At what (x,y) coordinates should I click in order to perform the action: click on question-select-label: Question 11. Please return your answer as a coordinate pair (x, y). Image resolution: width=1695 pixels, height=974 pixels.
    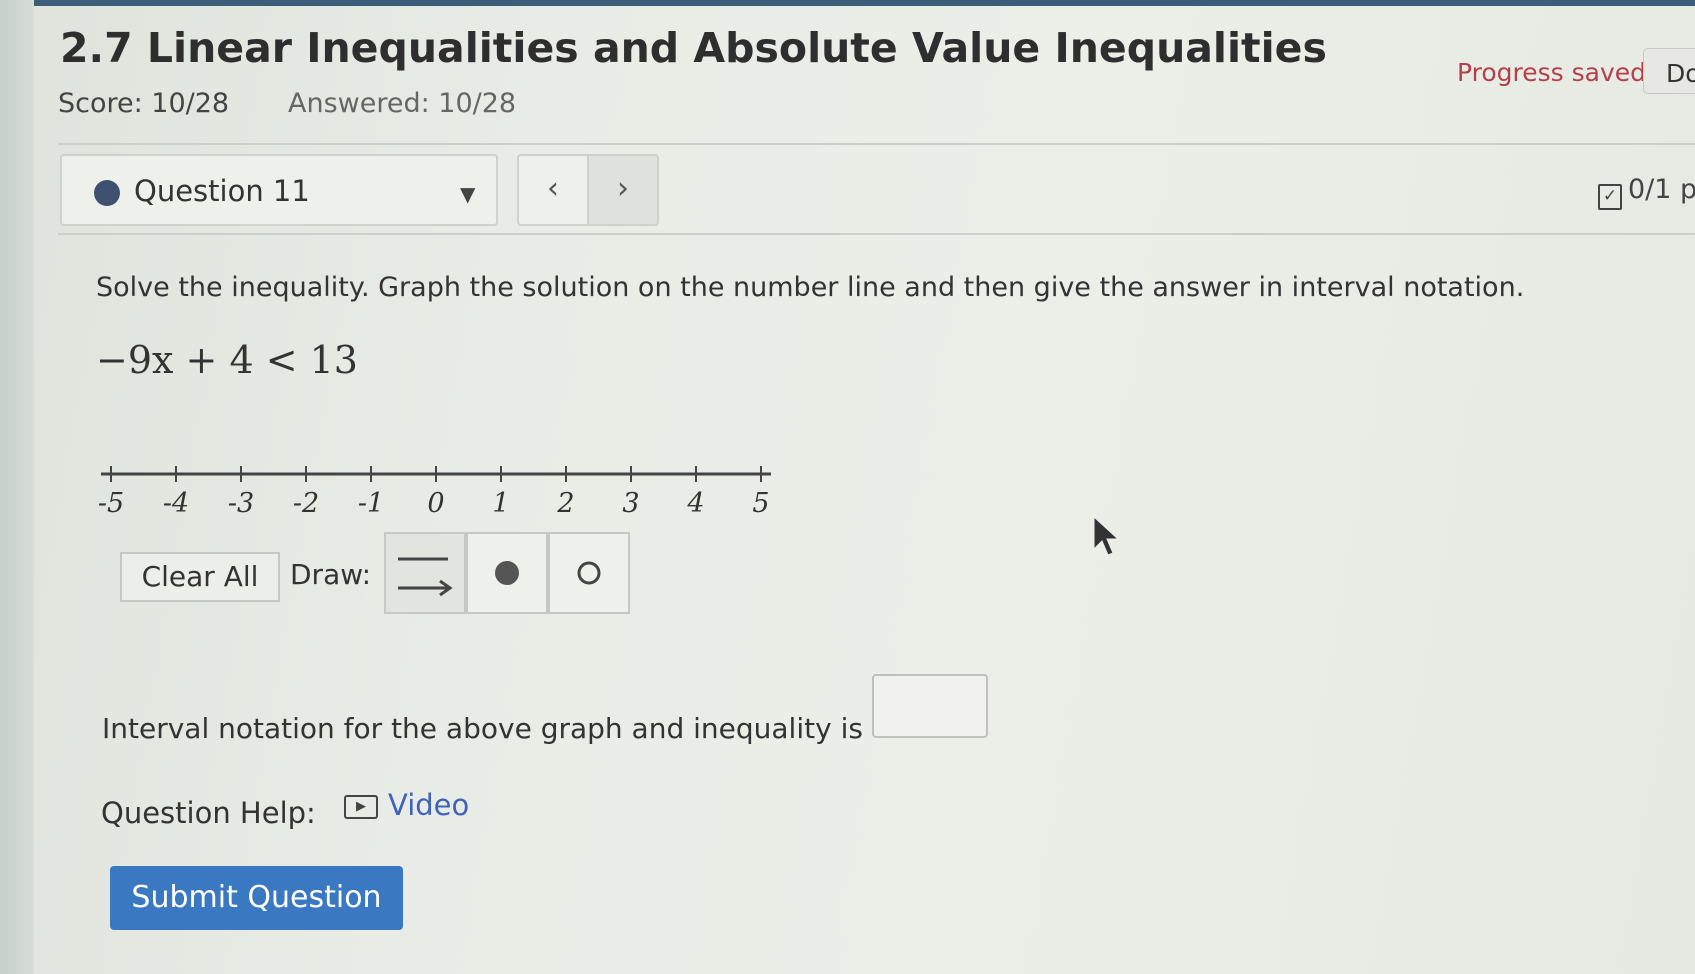
    Looking at the image, I should click on (222, 191).